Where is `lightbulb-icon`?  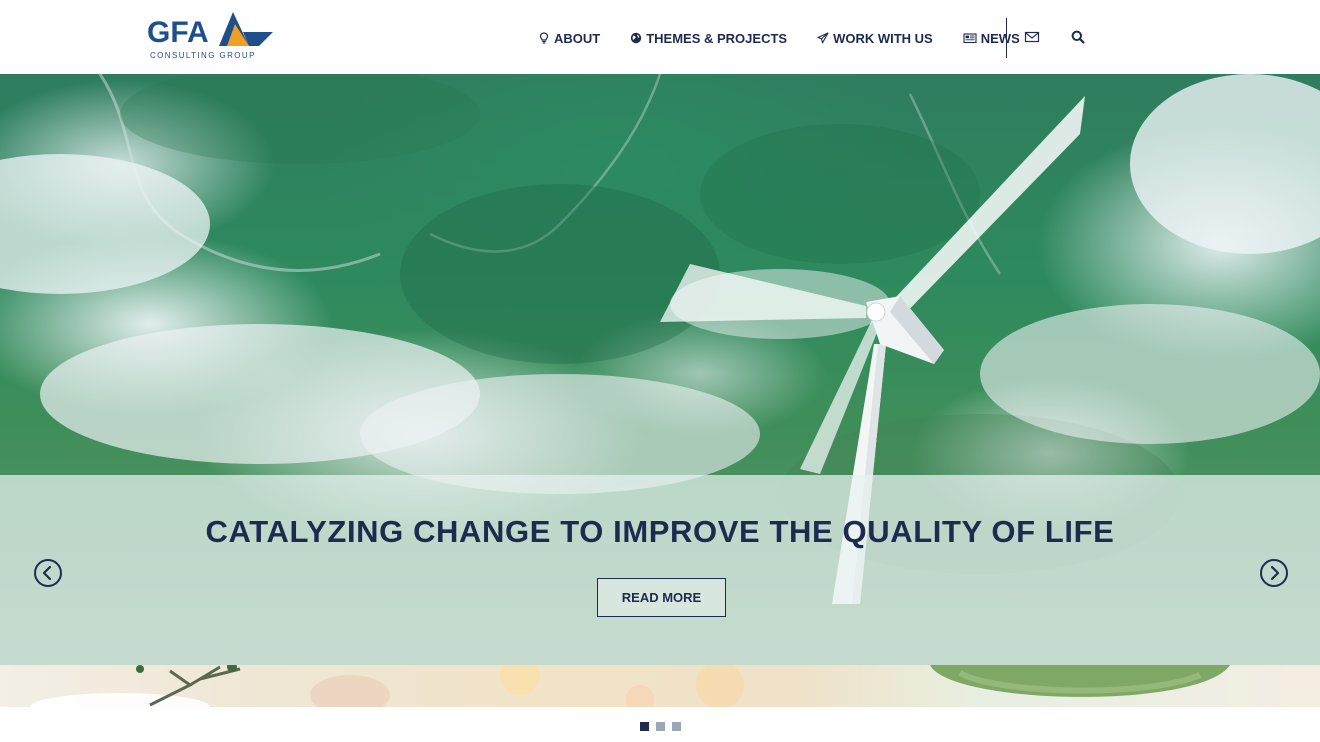
lightbulb-icon is located at coordinates (544, 38).